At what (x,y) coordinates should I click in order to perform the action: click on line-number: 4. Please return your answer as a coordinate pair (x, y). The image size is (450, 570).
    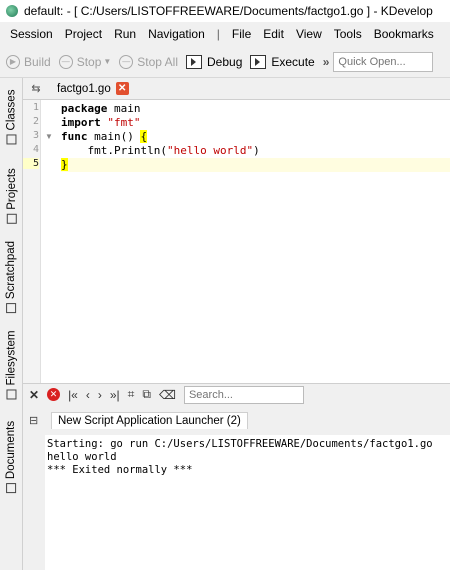
    Looking at the image, I should click on (35, 149).